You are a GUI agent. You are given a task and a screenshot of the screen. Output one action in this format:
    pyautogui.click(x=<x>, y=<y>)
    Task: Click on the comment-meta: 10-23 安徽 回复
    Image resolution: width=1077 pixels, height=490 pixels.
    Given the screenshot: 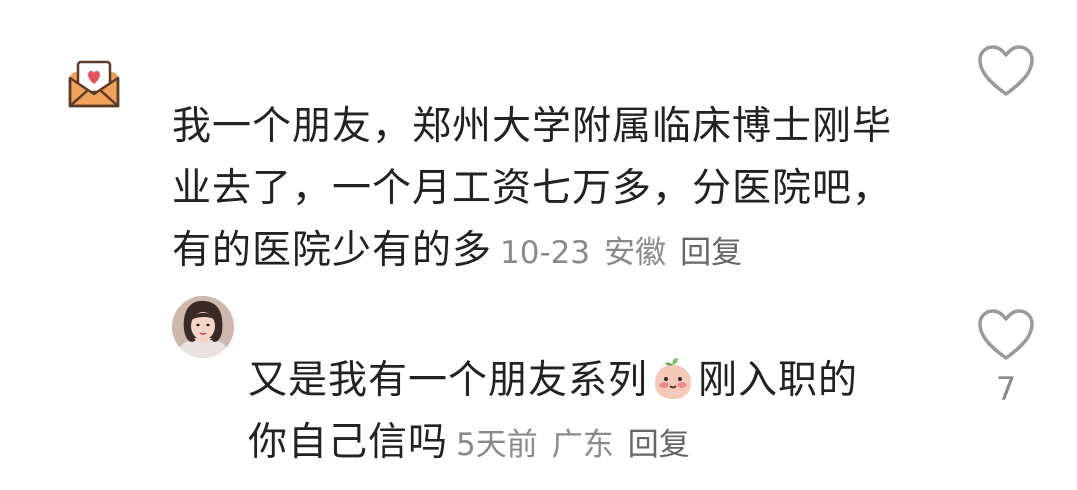 What is the action you would take?
    pyautogui.click(x=628, y=253)
    